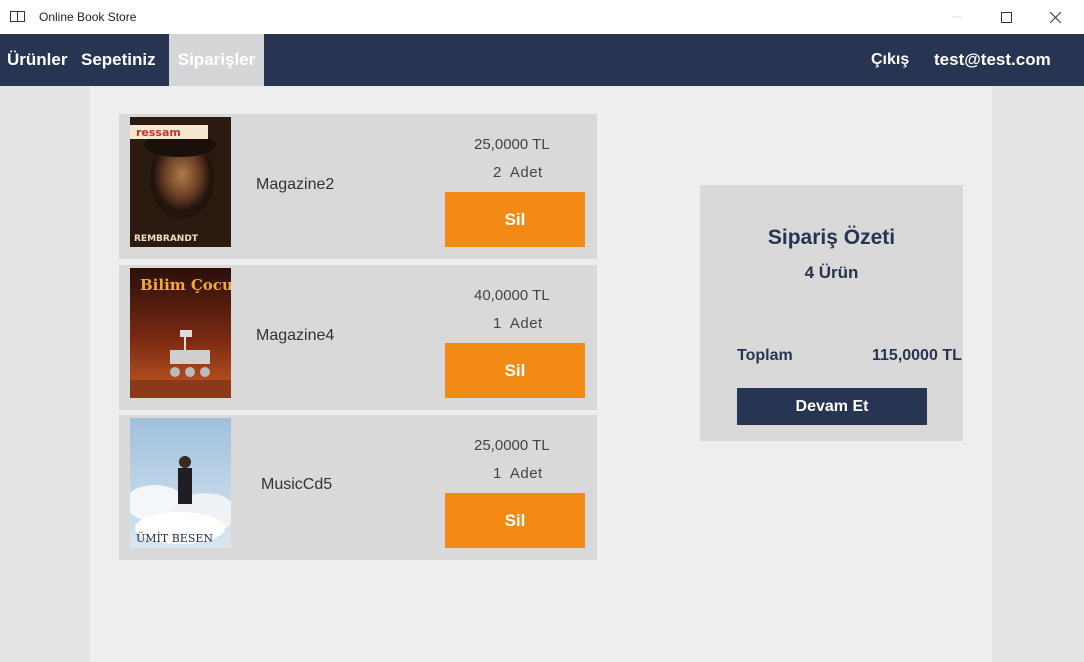 This screenshot has width=1084, height=662. I want to click on nav-siparisler: Siparişler, so click(216, 60).